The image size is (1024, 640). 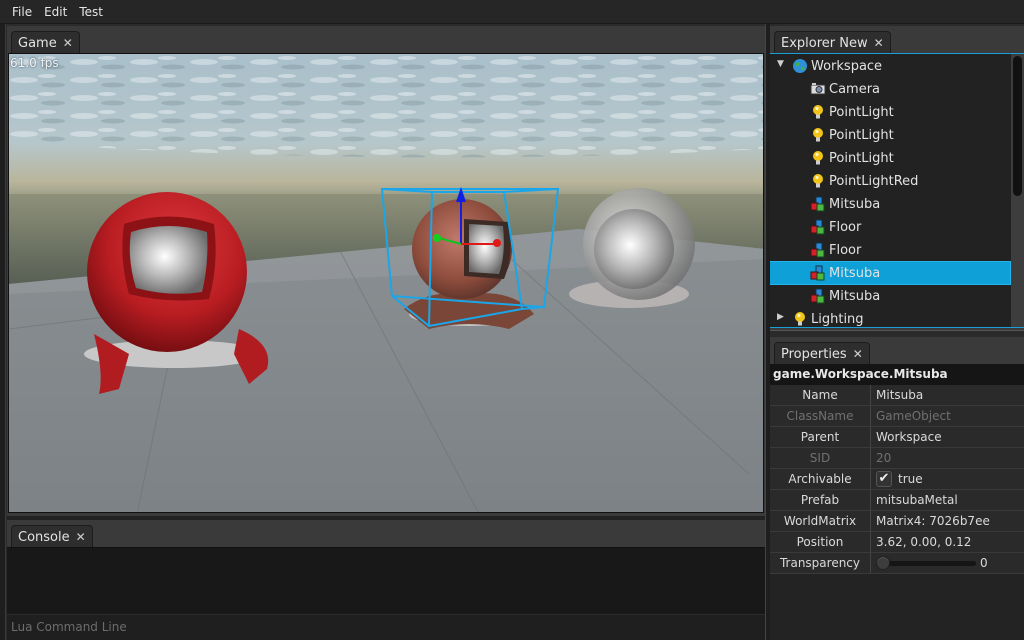 I want to click on property-row-prefab: Prefab mitsubaMetal, so click(x=897, y=500).